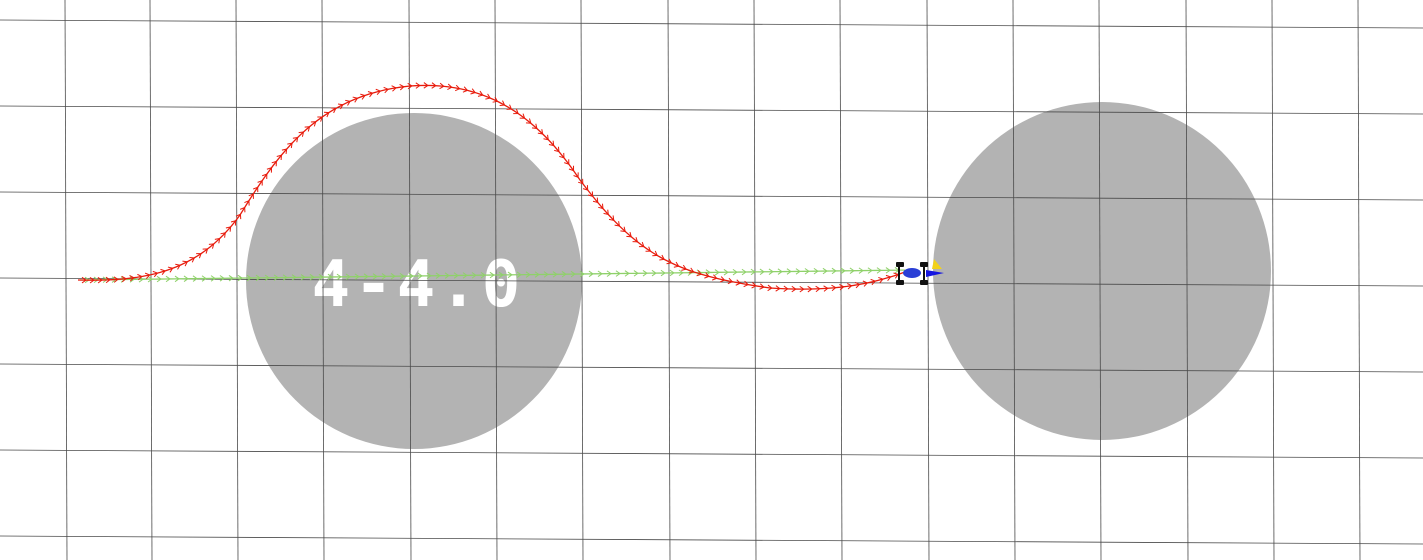 This screenshot has height=560, width=1423. I want to click on obstacle-circle-right, so click(1102, 271).